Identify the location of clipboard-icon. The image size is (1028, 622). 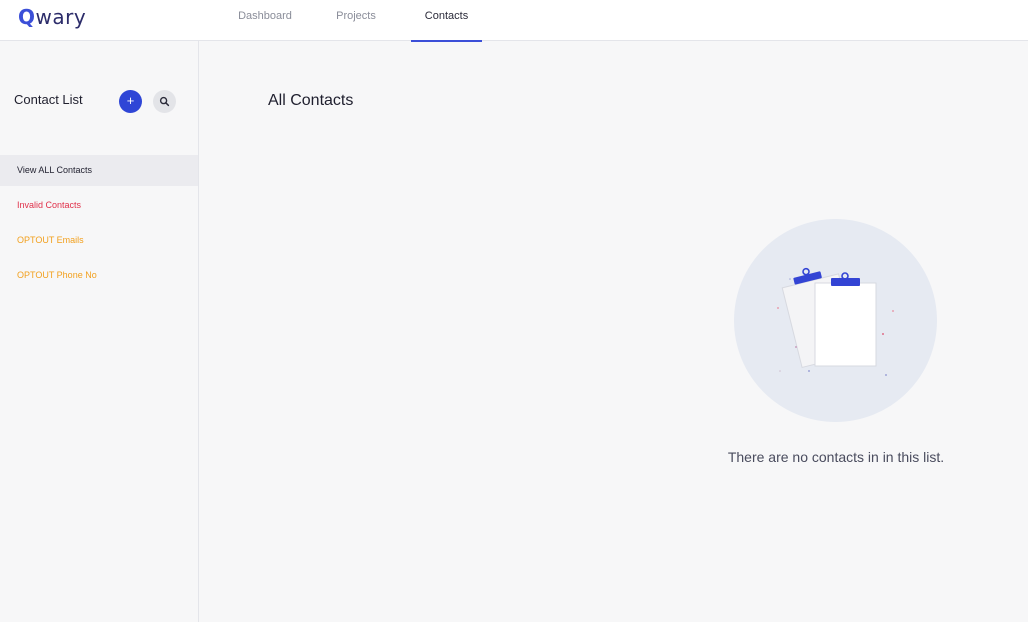
(835, 321).